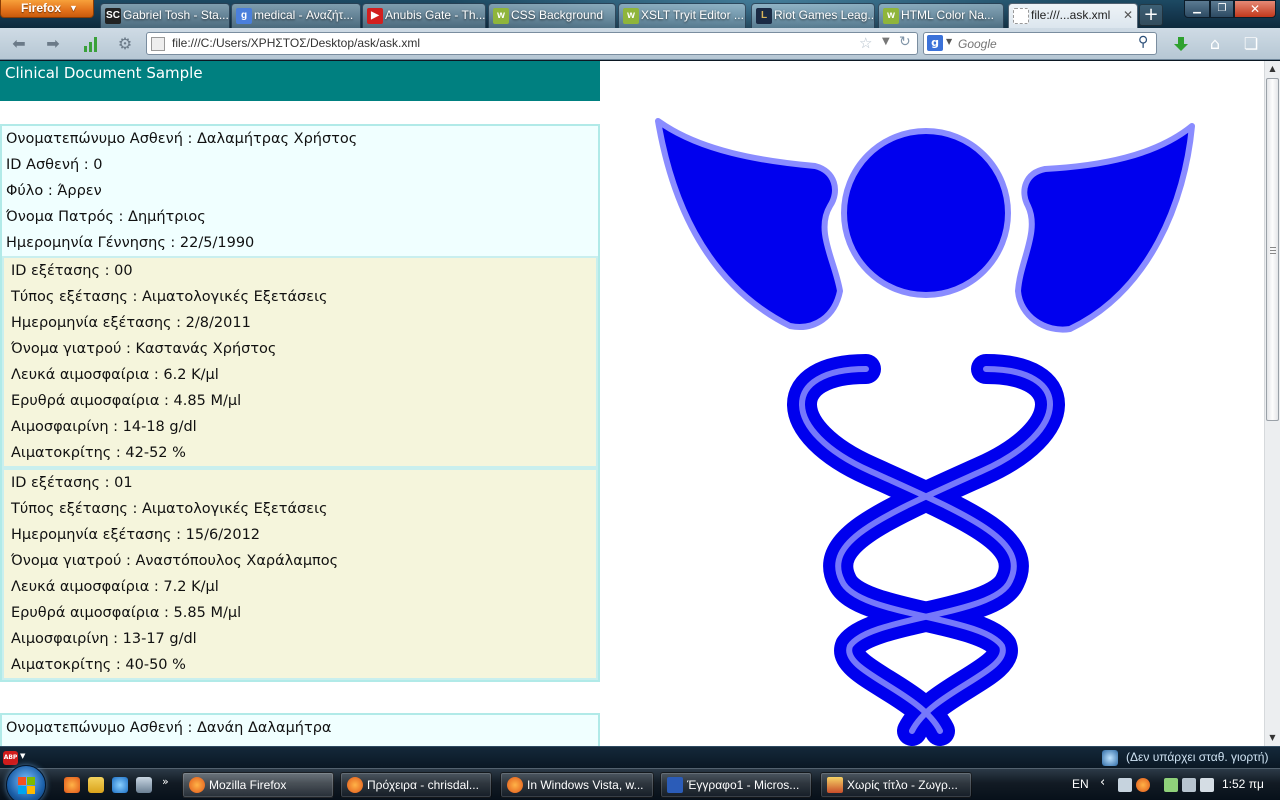 Image resolution: width=1280 pixels, height=800 pixels. Describe the element at coordinates (557, 15) in the screenshot. I see `tab-label: CSS Background` at that location.